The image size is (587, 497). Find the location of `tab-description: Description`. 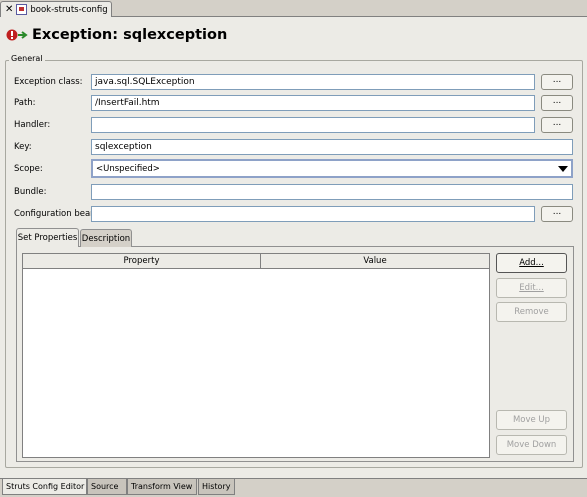

tab-description: Description is located at coordinates (106, 238).